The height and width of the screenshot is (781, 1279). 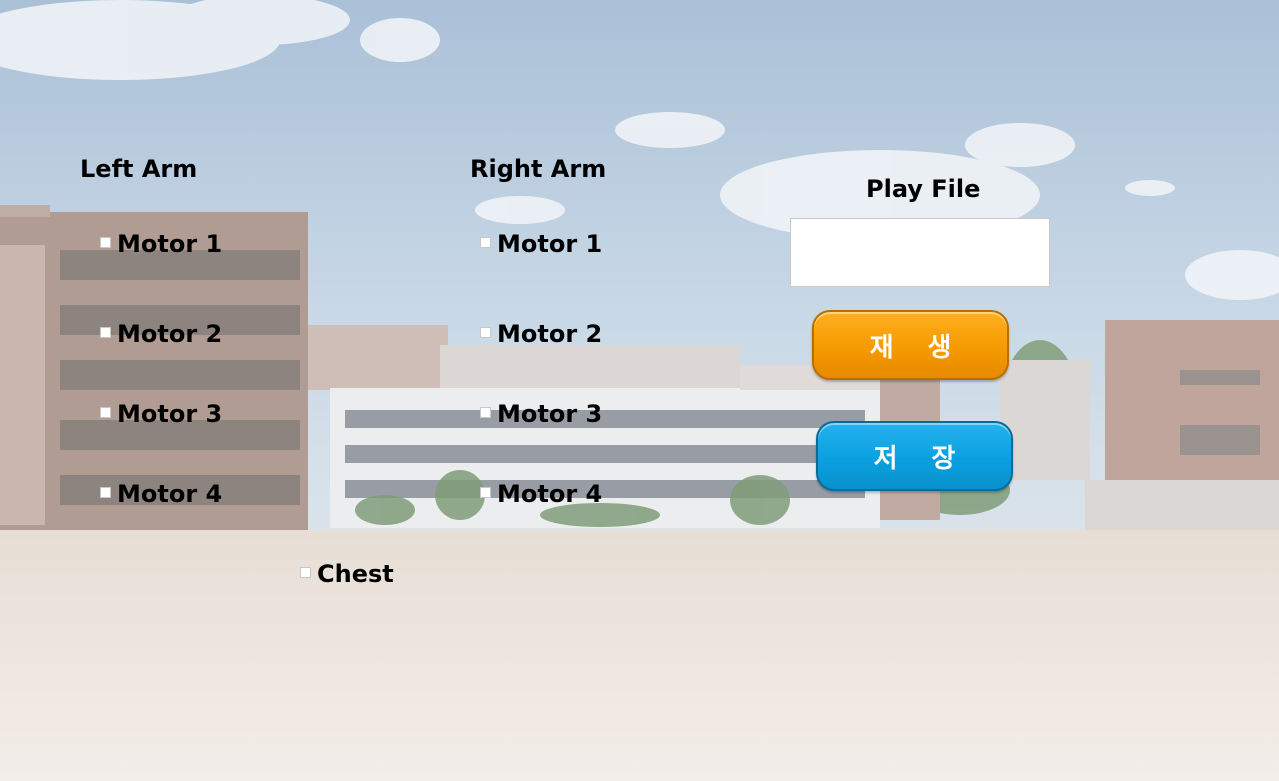 What do you see at coordinates (550, 244) in the screenshot?
I see `right-arm-motor-1-label: Motor 1` at bounding box center [550, 244].